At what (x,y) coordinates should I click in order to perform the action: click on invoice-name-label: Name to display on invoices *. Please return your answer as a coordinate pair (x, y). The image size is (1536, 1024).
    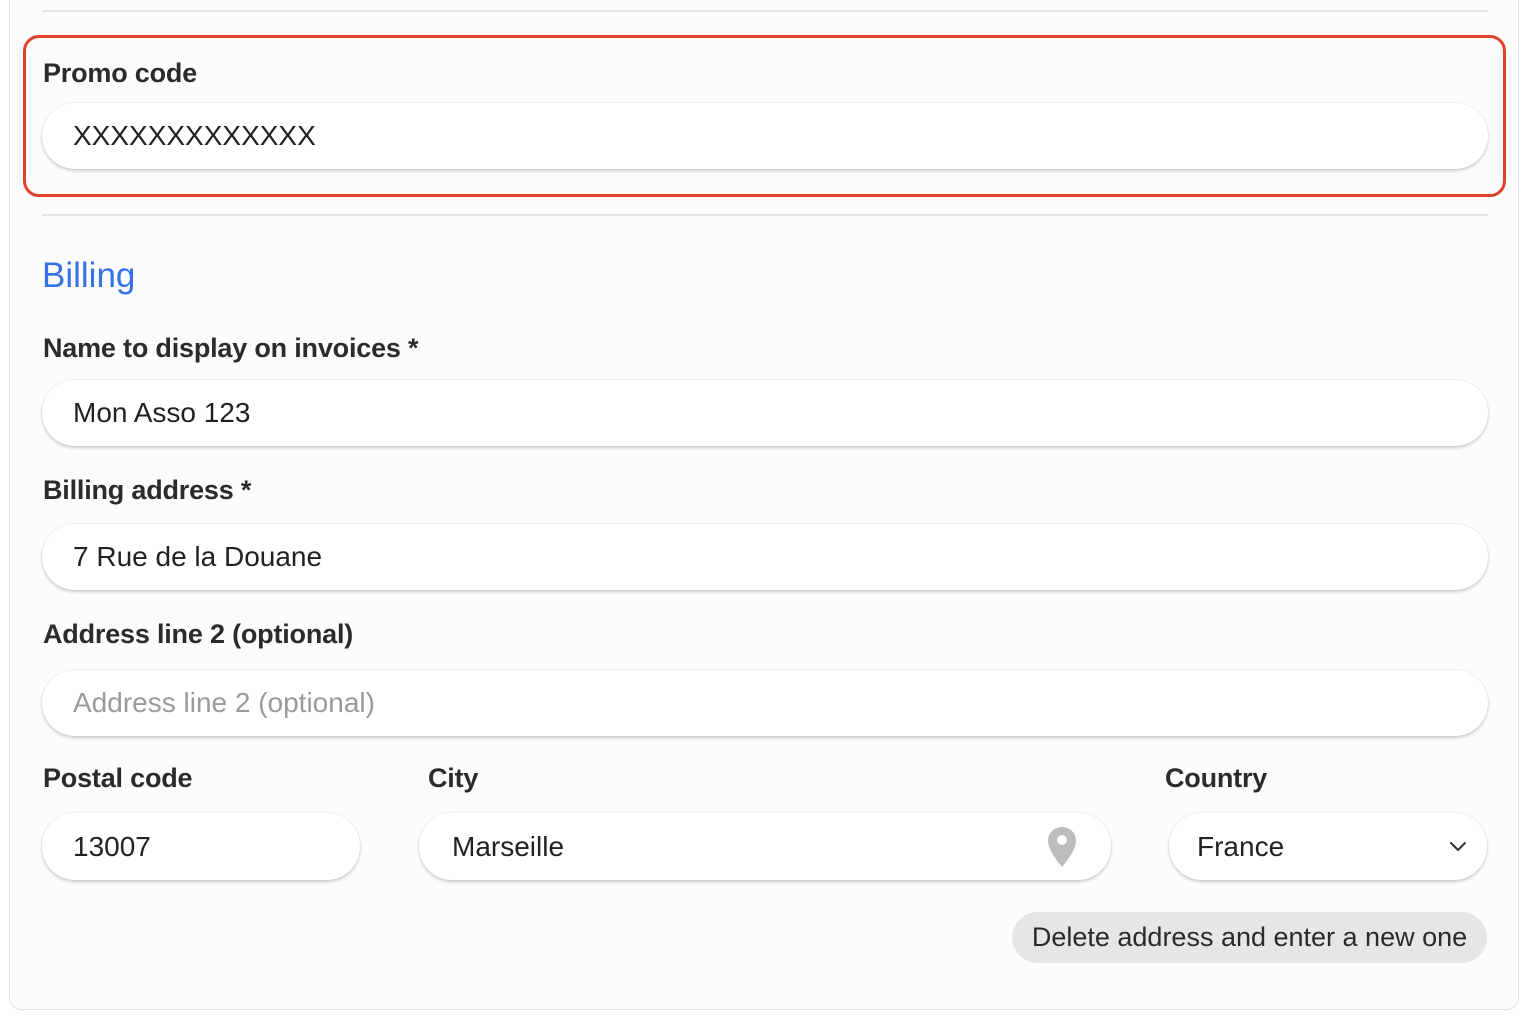
    Looking at the image, I should click on (231, 348).